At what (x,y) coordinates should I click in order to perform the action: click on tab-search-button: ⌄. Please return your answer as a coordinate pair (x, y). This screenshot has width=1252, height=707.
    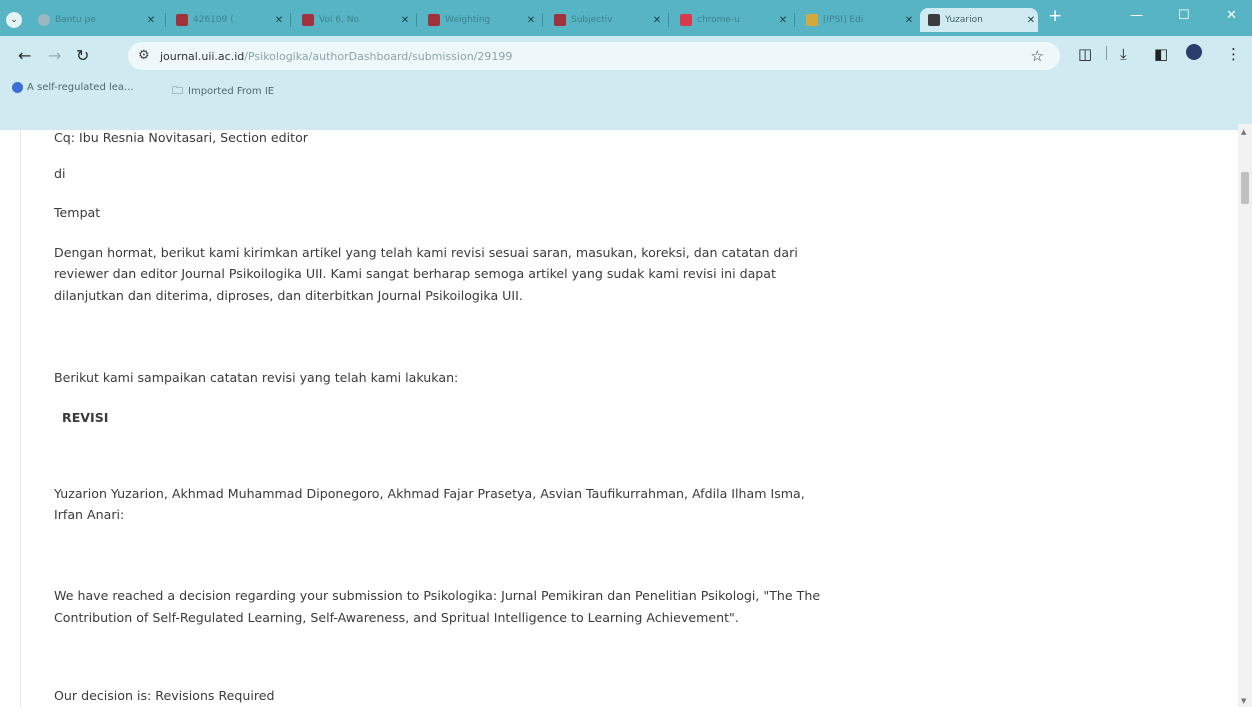
    Looking at the image, I should click on (13, 20).